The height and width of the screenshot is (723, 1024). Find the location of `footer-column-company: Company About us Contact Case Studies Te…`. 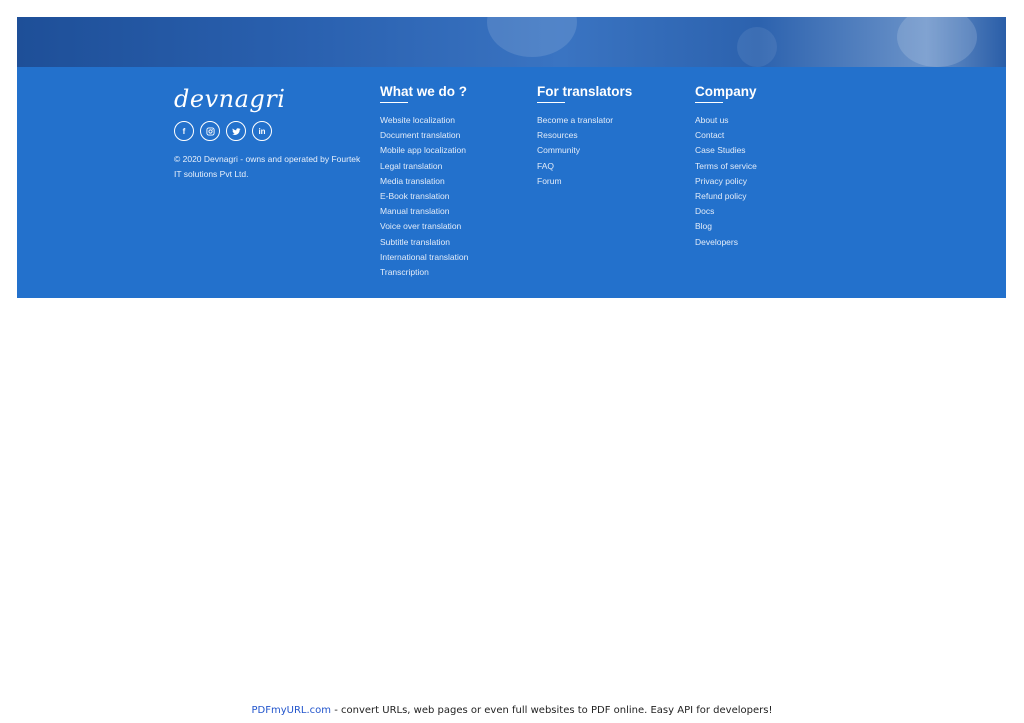

footer-column-company: Company About us Contact Case Studies Te… is located at coordinates (726, 166).